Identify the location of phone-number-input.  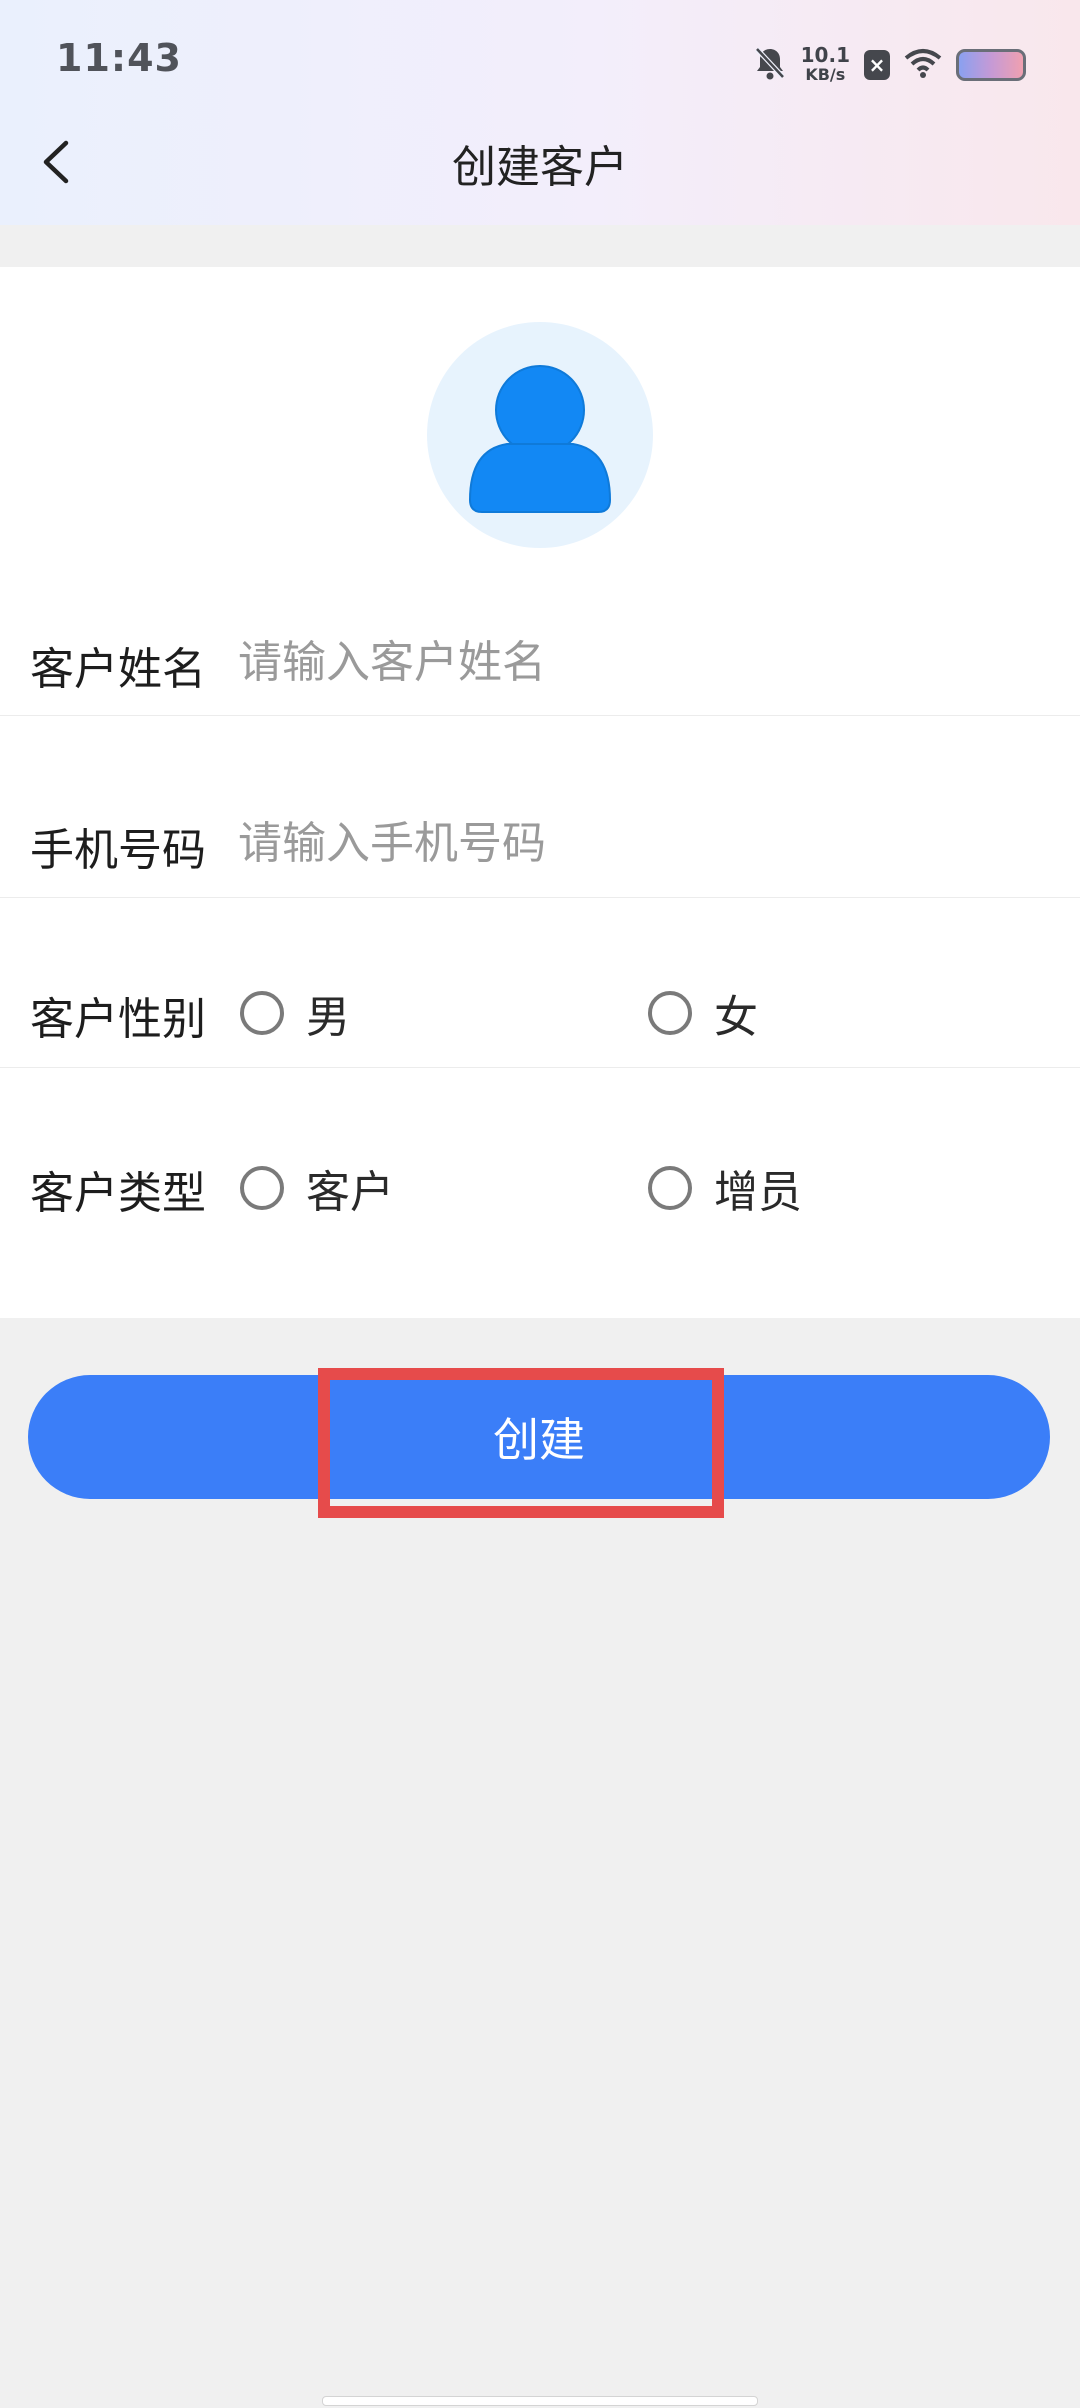
(628, 843).